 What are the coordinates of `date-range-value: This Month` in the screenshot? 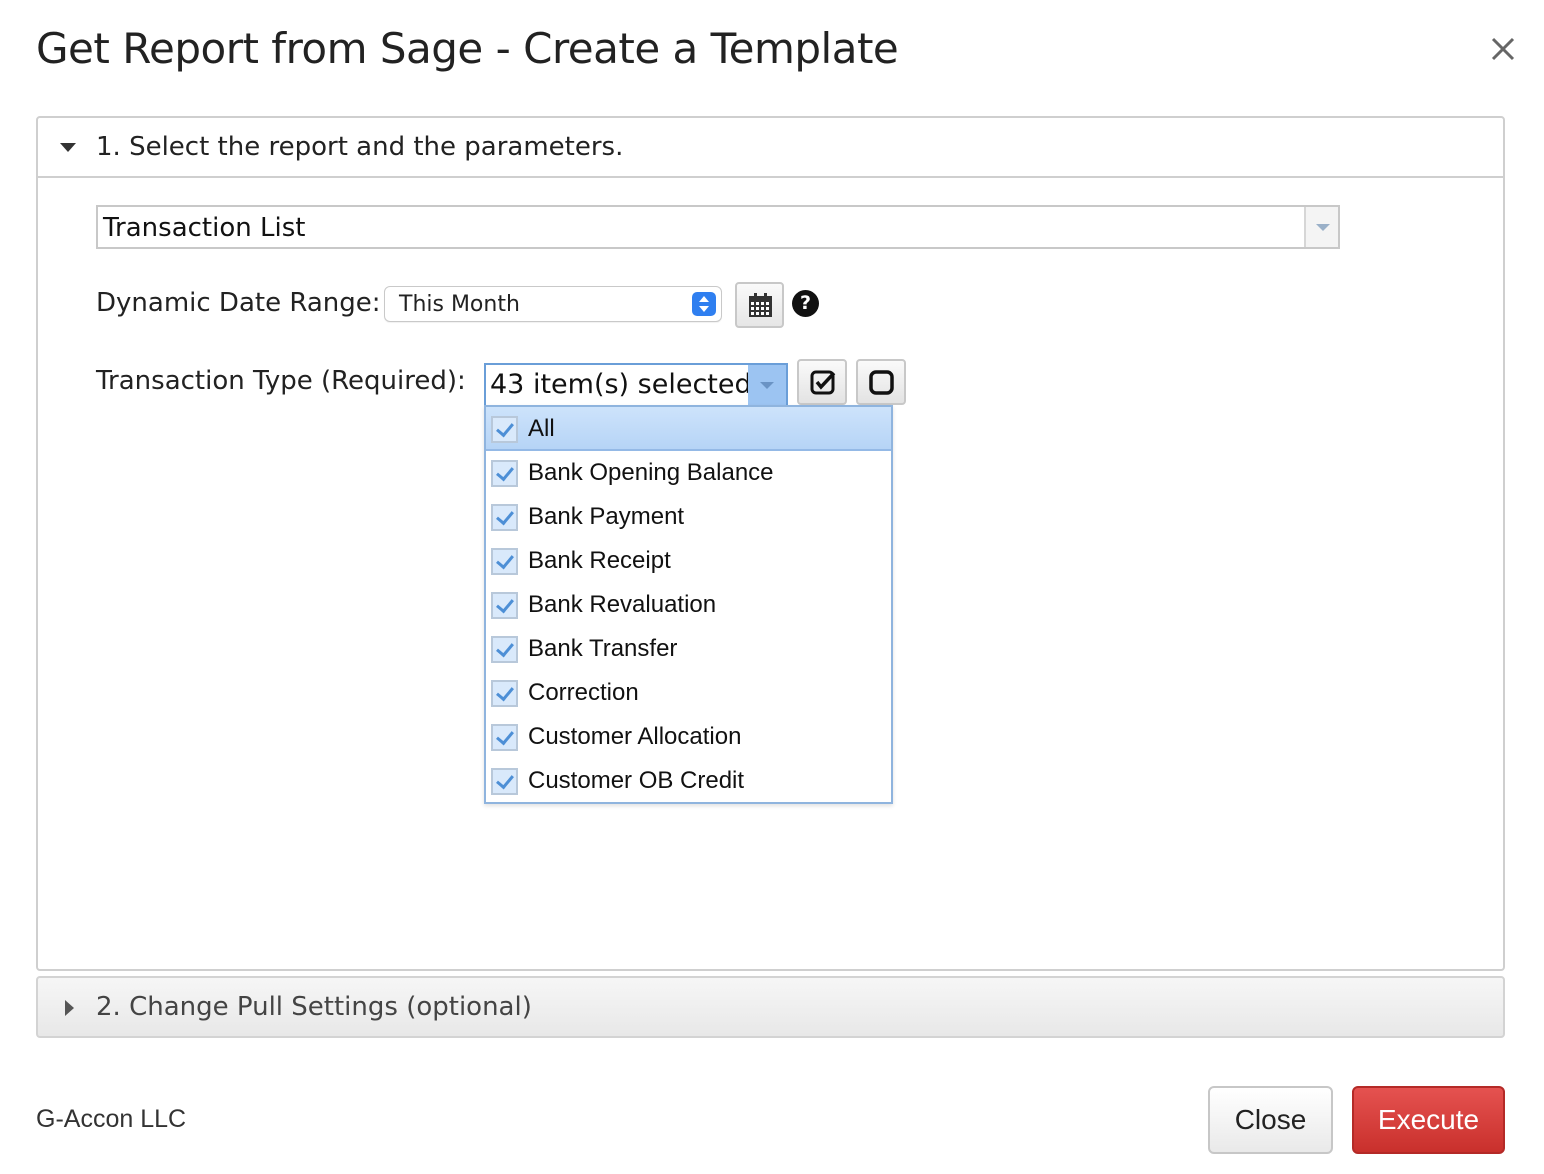 It's located at (459, 304).